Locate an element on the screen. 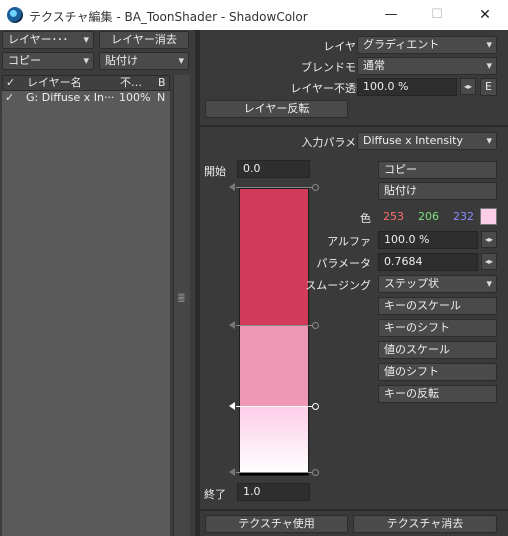  app-icon is located at coordinates (15, 15).